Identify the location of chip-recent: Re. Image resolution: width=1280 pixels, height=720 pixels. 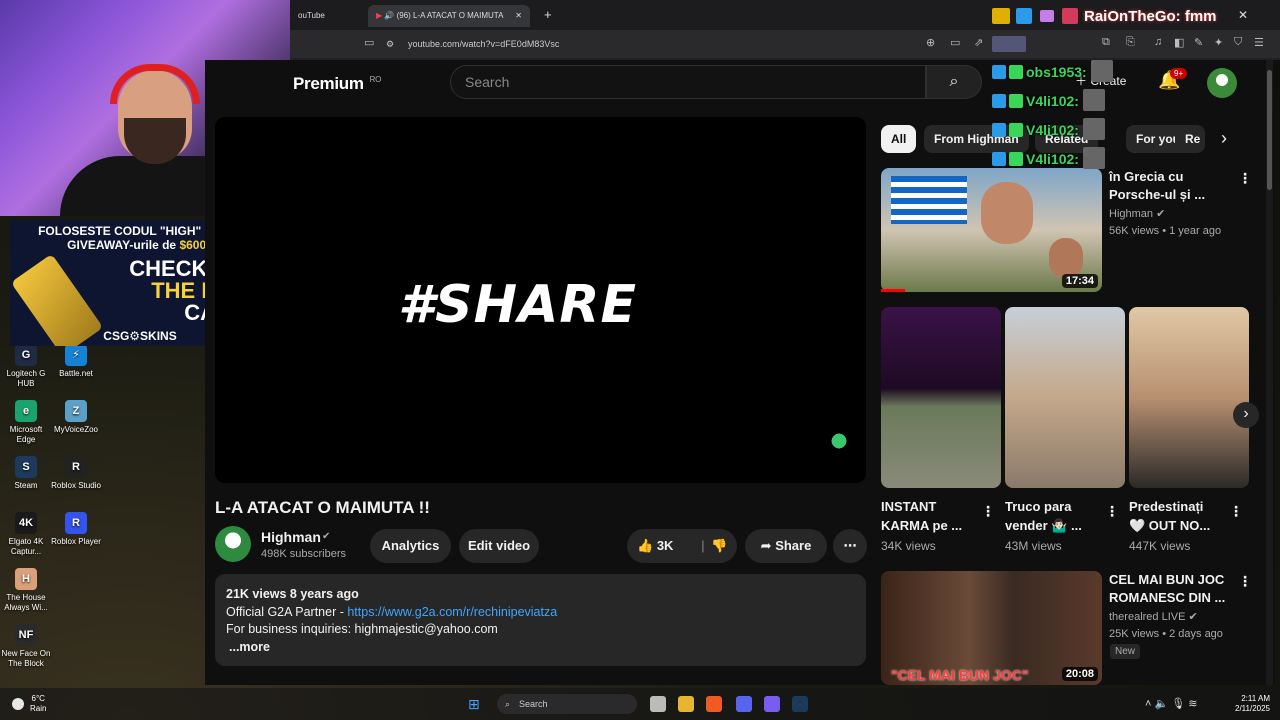
(1190, 139).